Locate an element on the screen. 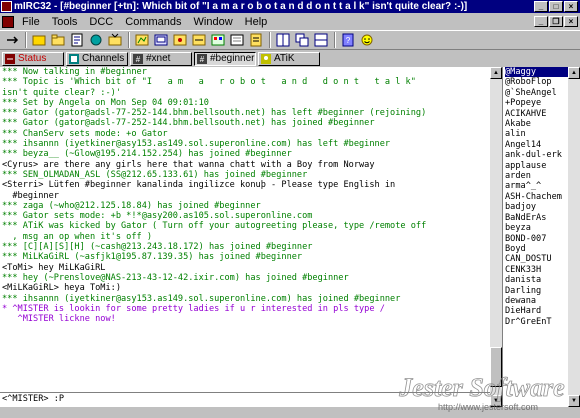  menu-file: File is located at coordinates (33, 22).